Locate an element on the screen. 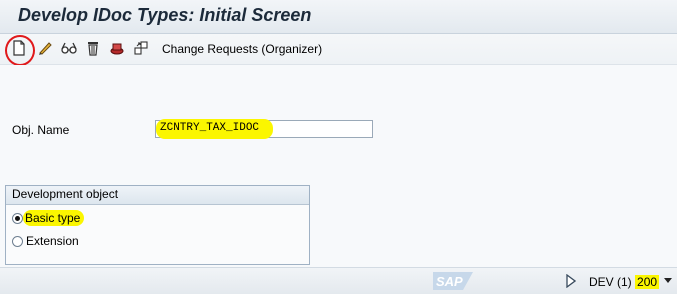 Image resolution: width=677 pixels, height=294 pixels. glasses-icon is located at coordinates (69, 48).